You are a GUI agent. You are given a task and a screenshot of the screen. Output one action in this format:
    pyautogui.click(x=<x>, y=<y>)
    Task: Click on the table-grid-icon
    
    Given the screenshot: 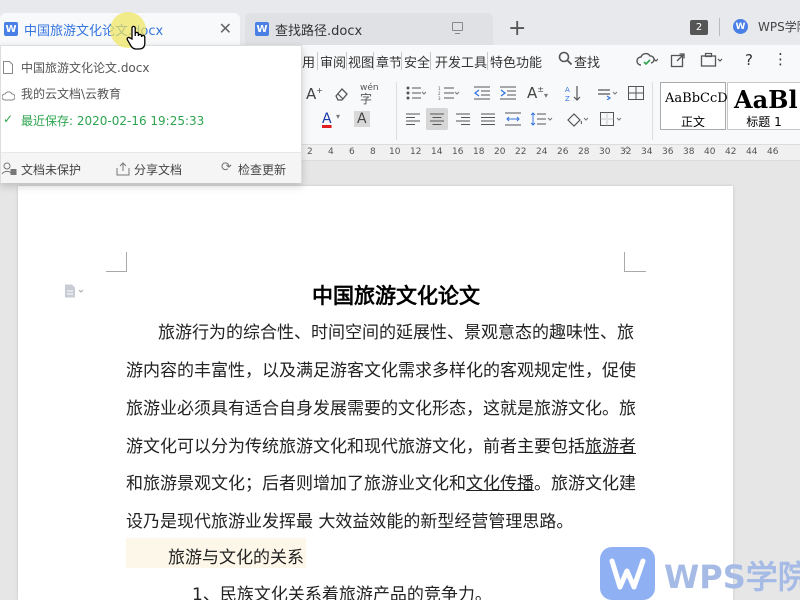 What is the action you would take?
    pyautogui.click(x=636, y=94)
    